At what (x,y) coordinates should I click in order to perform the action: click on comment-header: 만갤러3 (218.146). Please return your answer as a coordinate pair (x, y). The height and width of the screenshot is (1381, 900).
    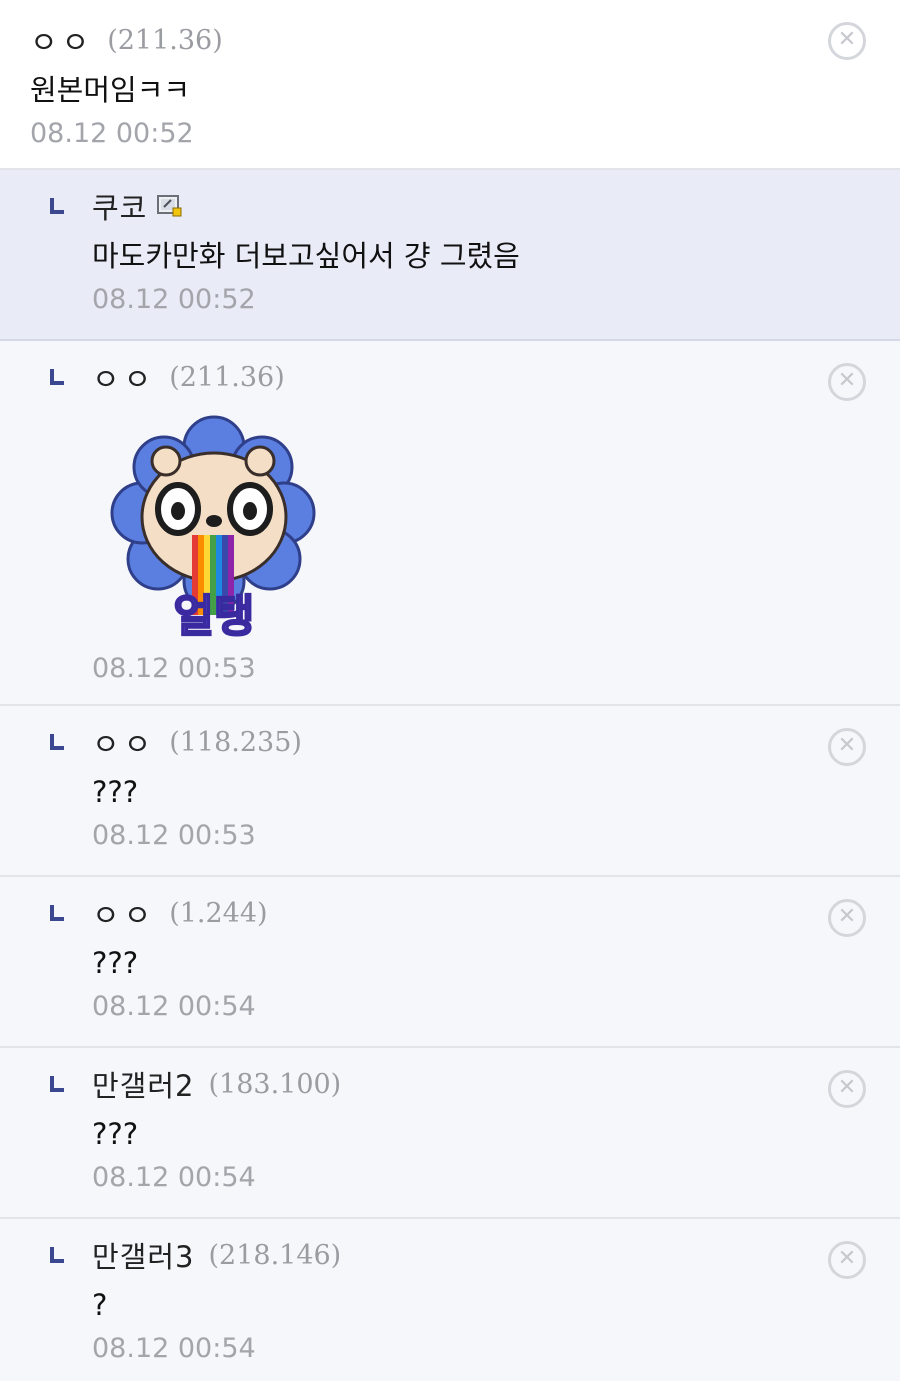
    Looking at the image, I should click on (496, 1255).